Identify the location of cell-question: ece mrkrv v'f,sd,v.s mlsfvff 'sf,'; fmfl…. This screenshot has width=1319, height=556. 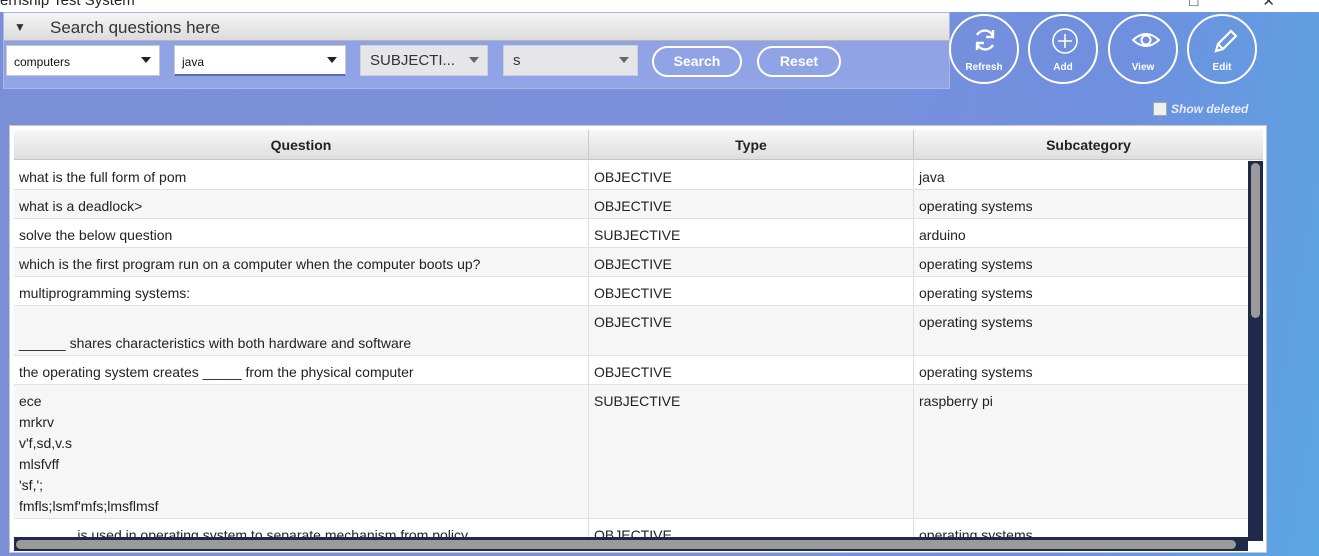
(301, 451).